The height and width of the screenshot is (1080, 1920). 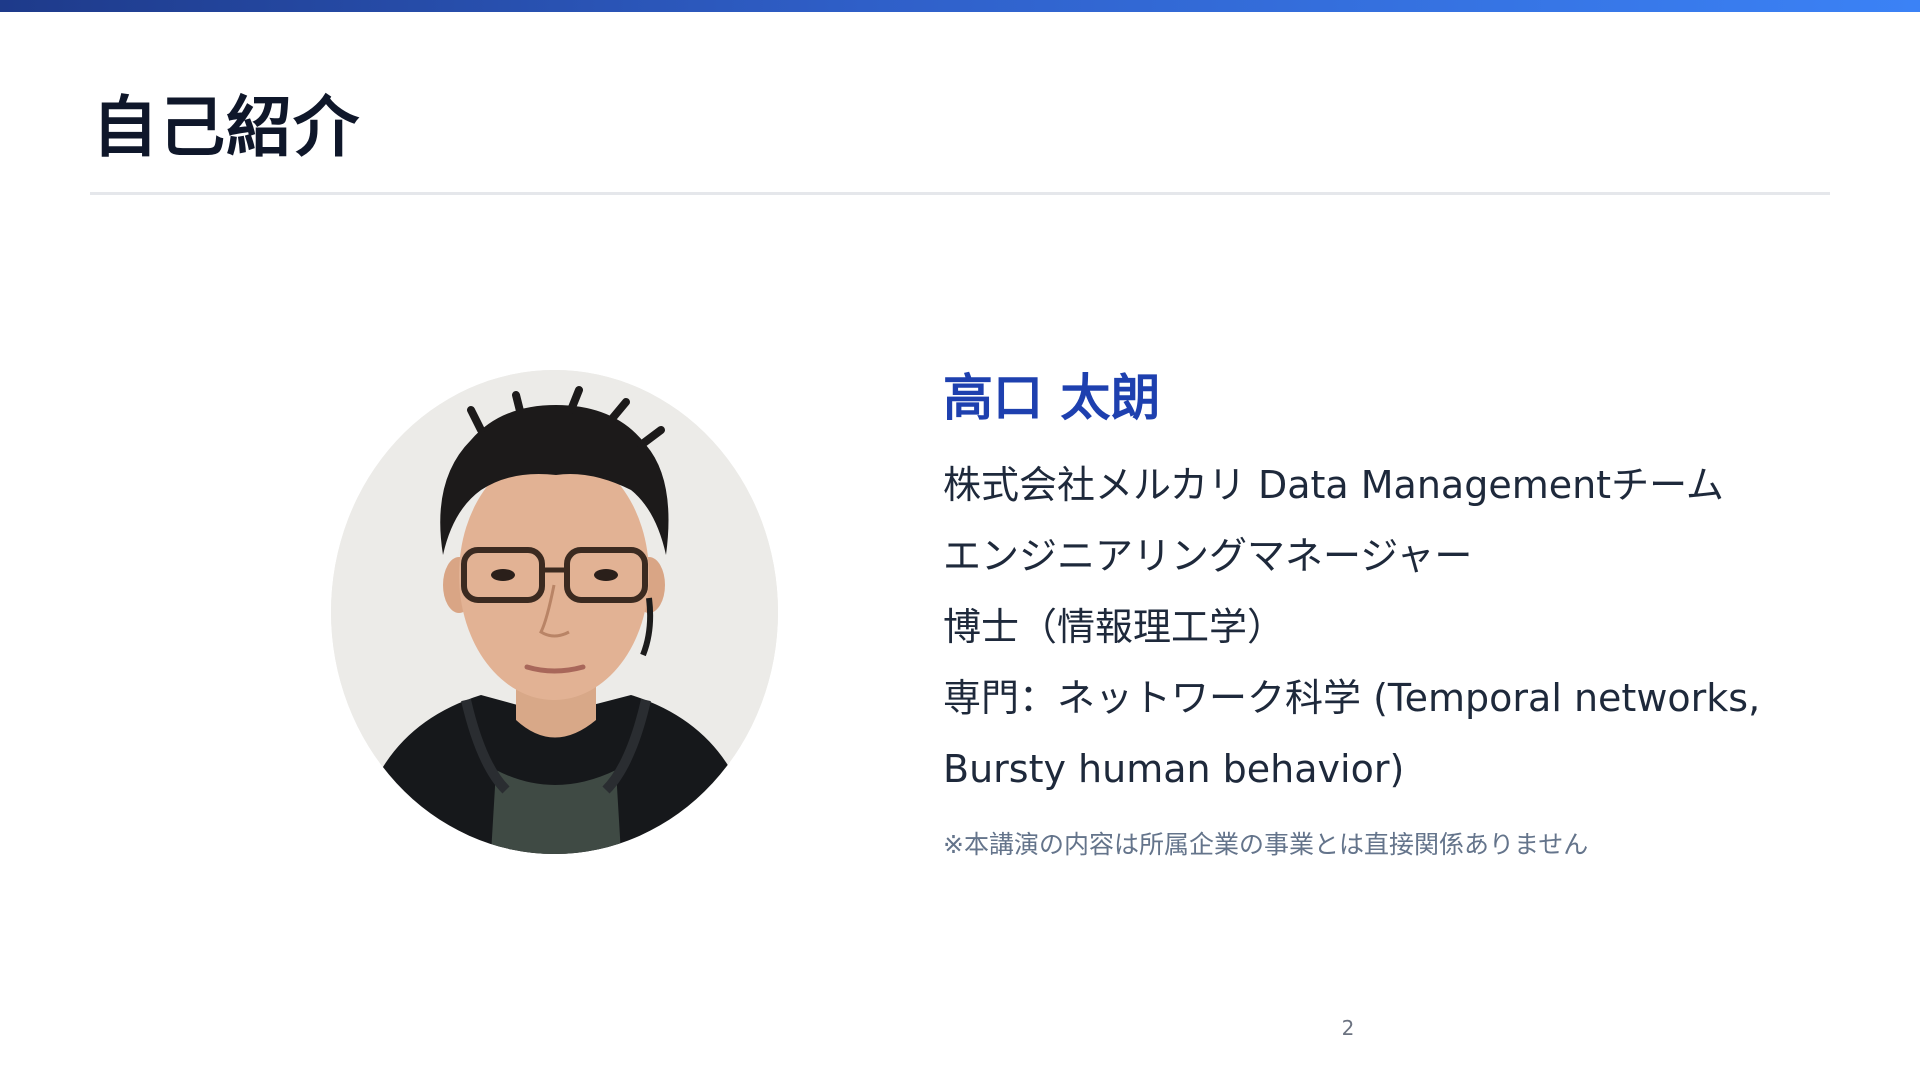 I want to click on title-divider, so click(x=960, y=193).